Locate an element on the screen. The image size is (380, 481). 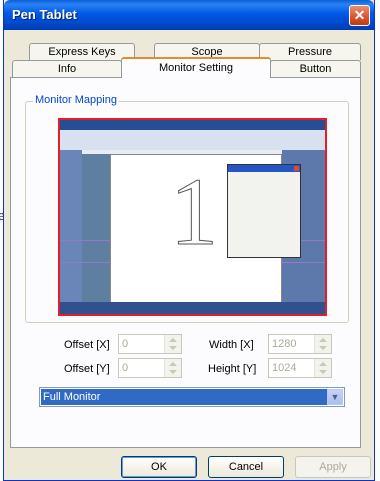
offset-y-spinbox: 0 is located at coordinates (150, 368).